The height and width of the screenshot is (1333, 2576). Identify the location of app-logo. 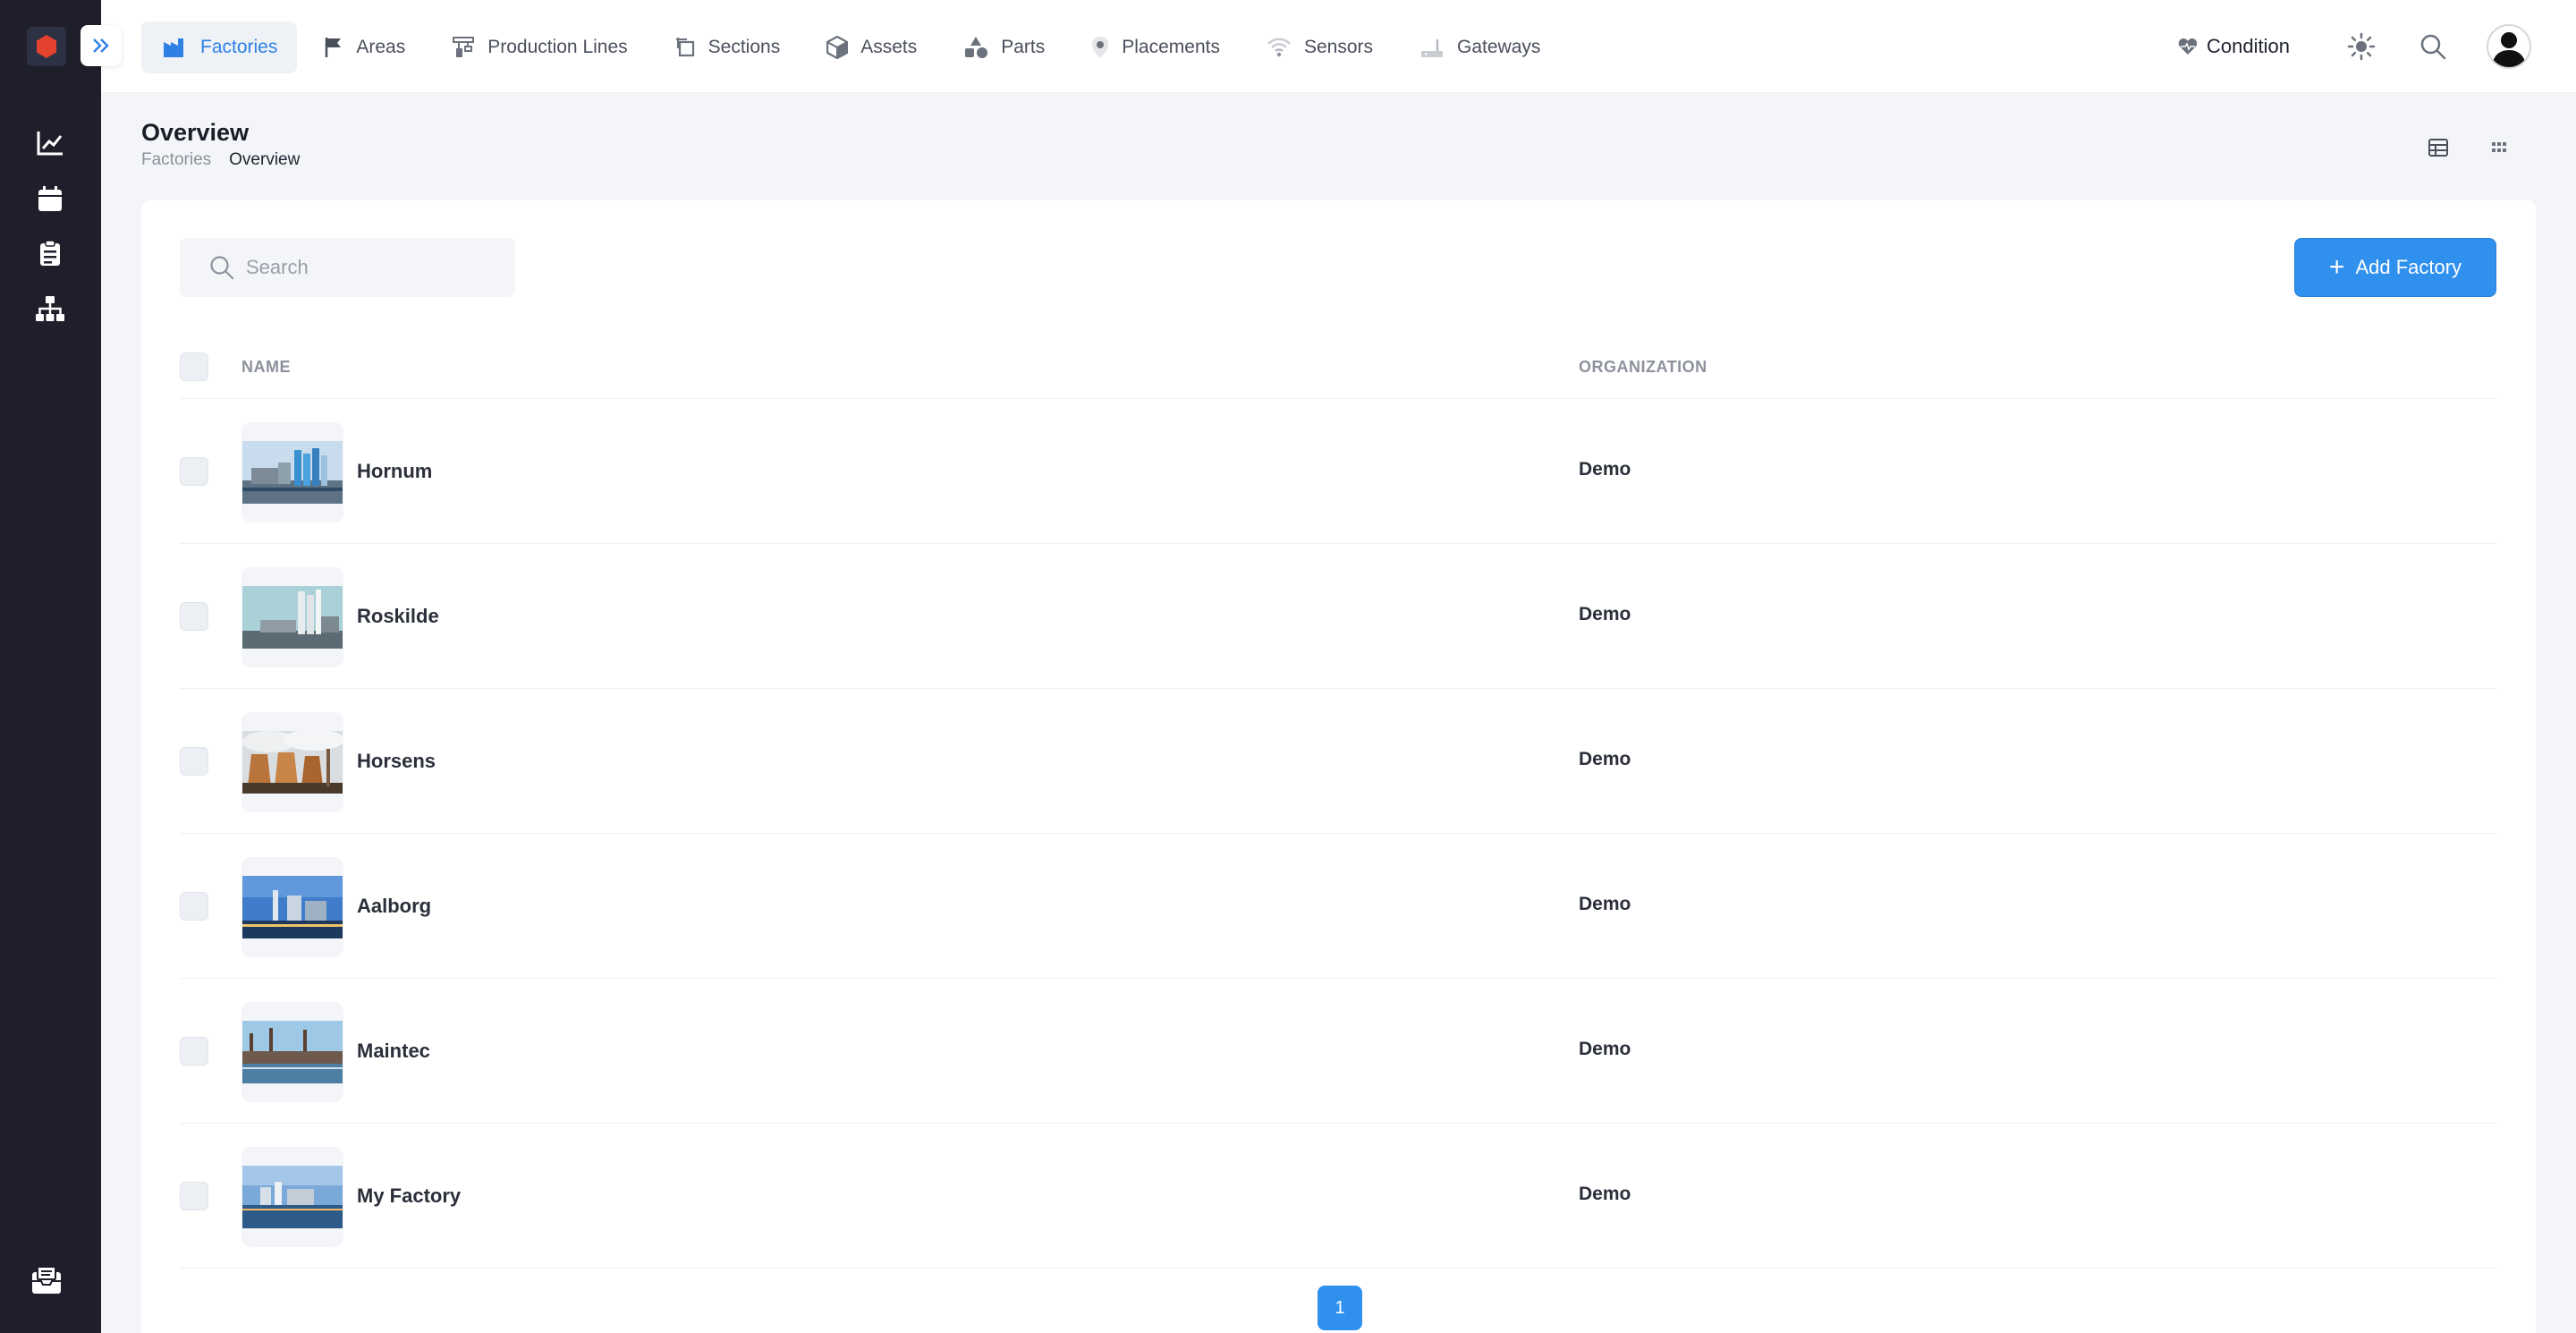
(46, 46).